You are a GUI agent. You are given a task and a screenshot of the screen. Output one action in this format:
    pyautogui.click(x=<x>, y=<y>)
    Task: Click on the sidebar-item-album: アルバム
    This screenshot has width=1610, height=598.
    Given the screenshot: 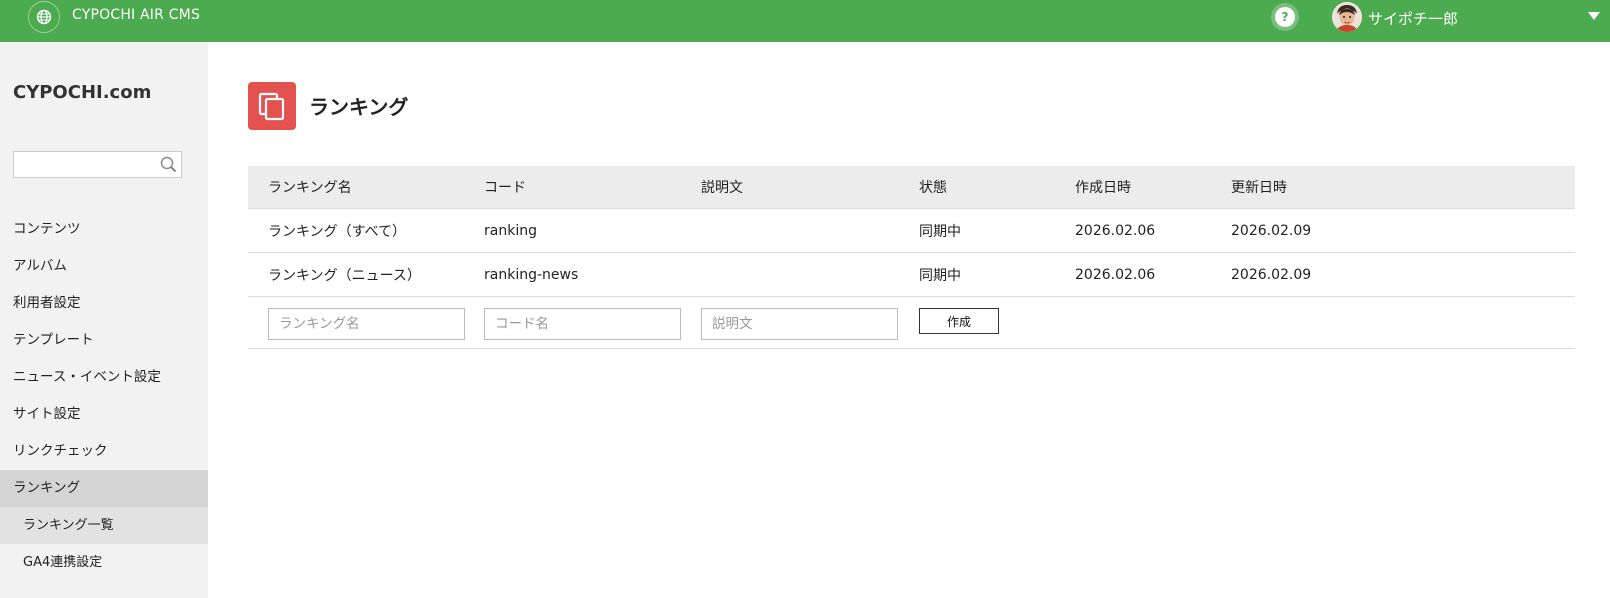 What is the action you would take?
    pyautogui.click(x=104, y=266)
    